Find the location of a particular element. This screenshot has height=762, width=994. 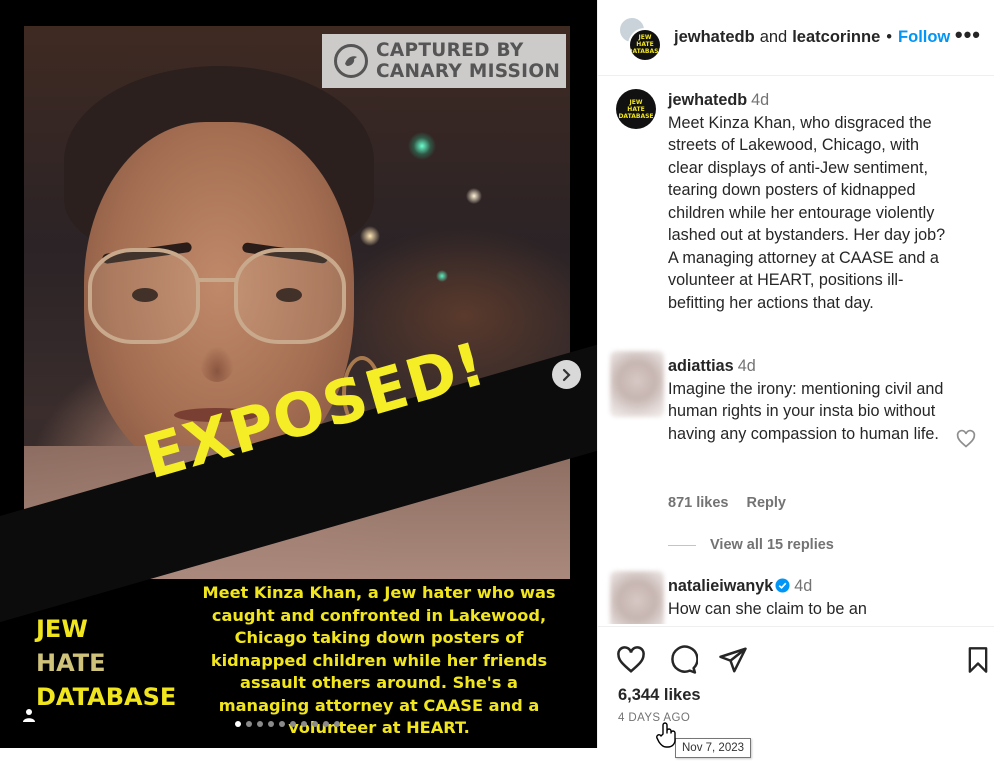

chevron-right-icon is located at coordinates (566, 374).